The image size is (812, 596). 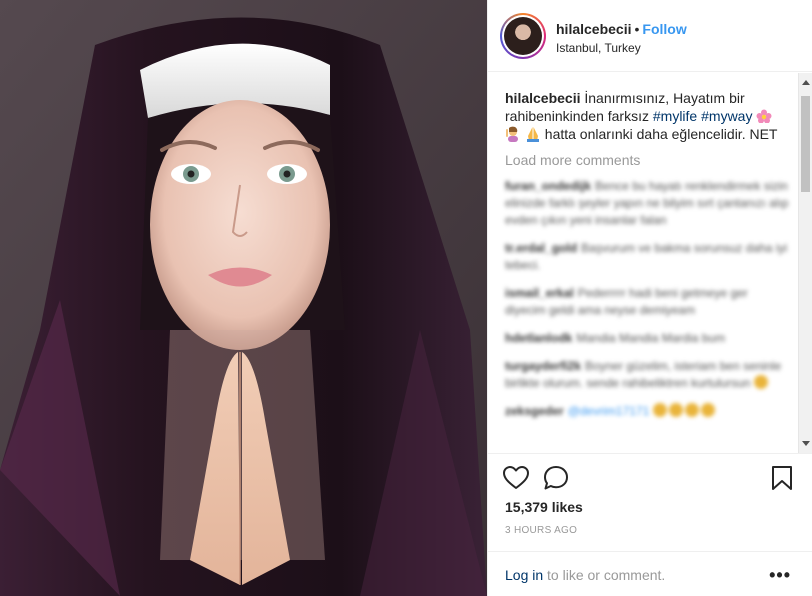 What do you see at coordinates (805, 263) in the screenshot?
I see `comments-scrollbar` at bounding box center [805, 263].